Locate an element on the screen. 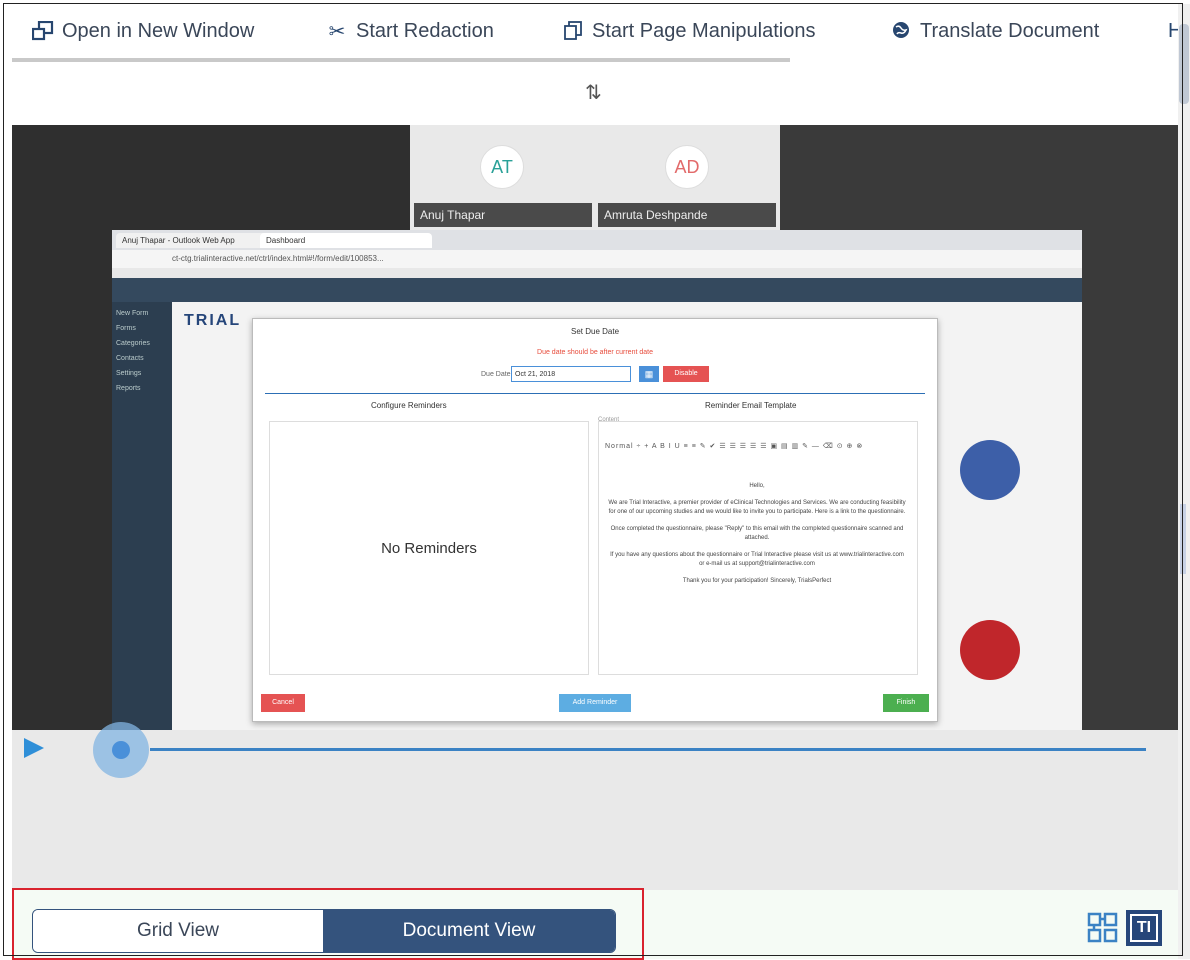 The width and height of the screenshot is (1190, 960). ti-logo: TI is located at coordinates (1144, 928).